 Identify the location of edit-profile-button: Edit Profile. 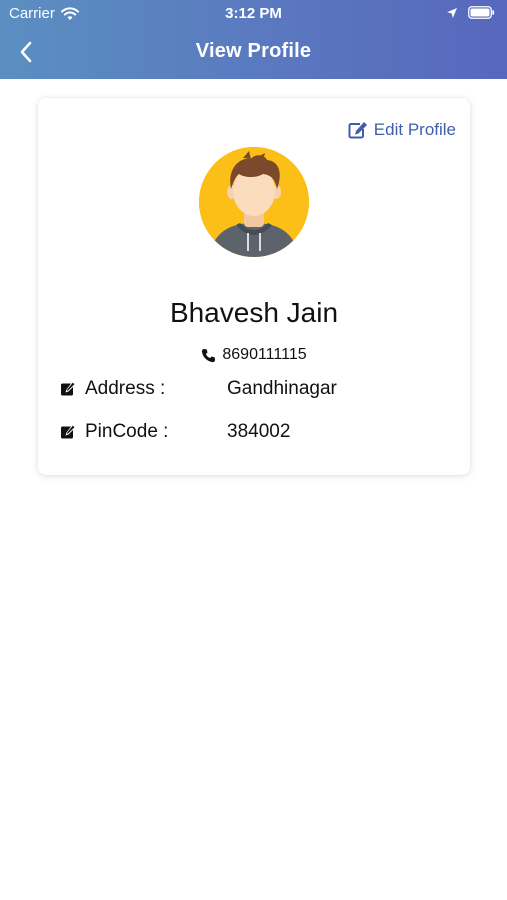
(402, 130).